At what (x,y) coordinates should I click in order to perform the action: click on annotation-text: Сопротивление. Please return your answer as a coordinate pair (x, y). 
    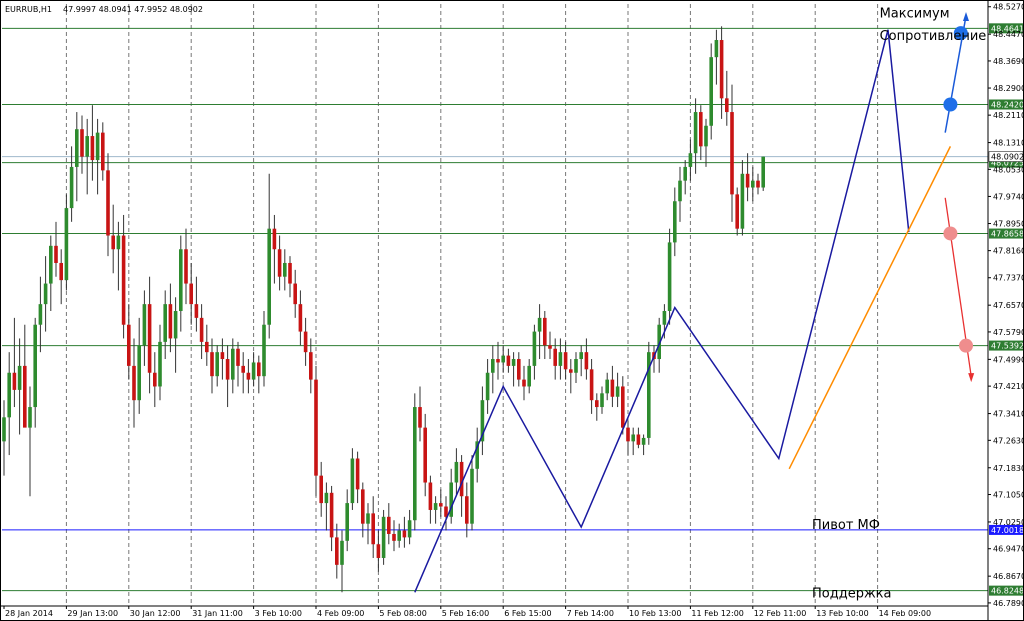
    Looking at the image, I should click on (933, 36).